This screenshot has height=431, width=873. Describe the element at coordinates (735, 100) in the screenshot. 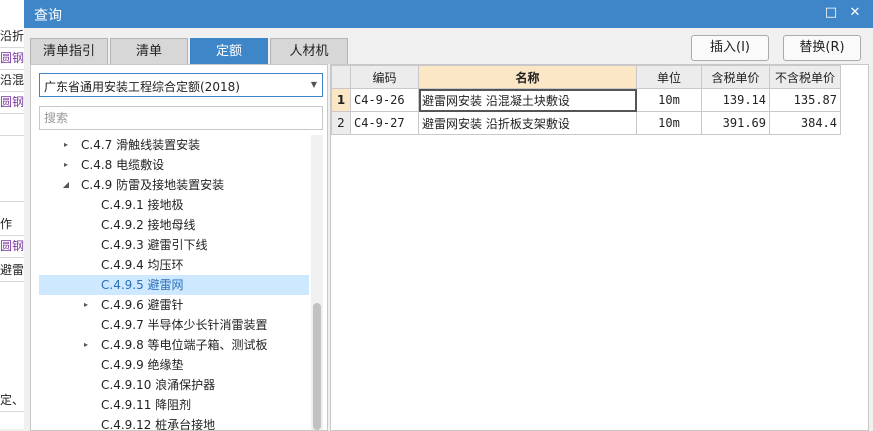

I see `cell-price-tax: 139.14` at that location.